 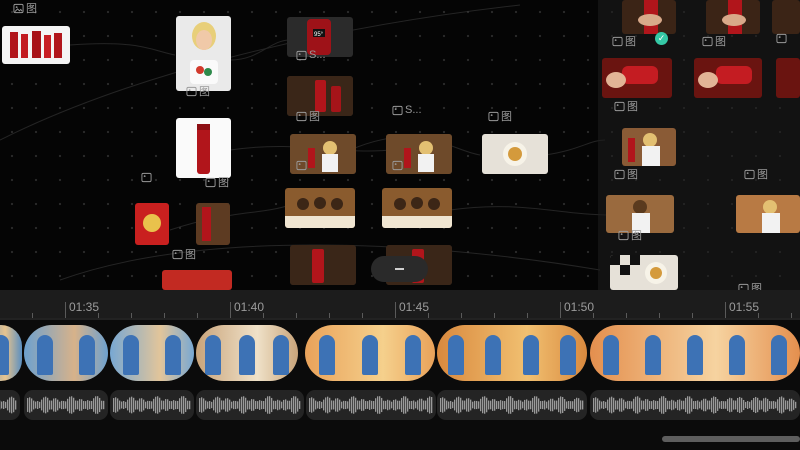 I want to click on checker-food-node, so click(x=644, y=272).